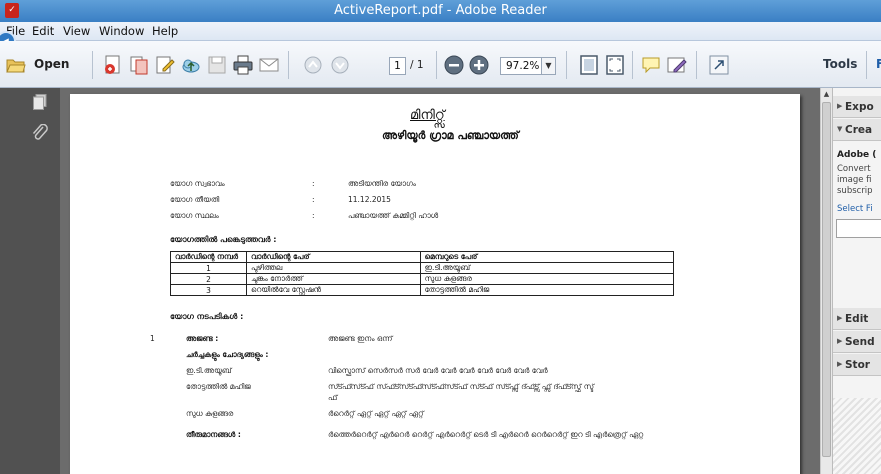 The height and width of the screenshot is (474, 881). I want to click on discussion-heading: ചർച്ചകളും ചോദ്യങ്ങളും :, so click(227, 354).